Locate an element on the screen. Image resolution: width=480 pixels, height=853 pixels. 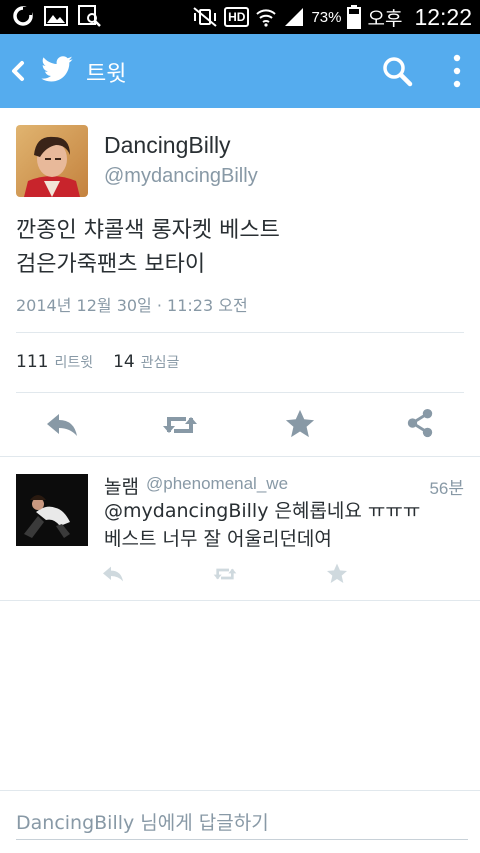
gallery-icon is located at coordinates (56, 16).